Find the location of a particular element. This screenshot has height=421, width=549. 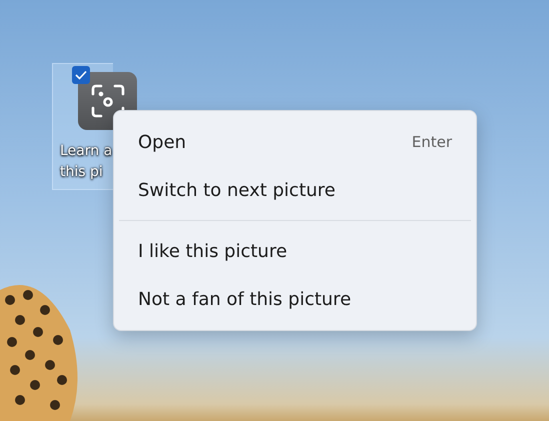

menu-item: Not a fan of this picture is located at coordinates (295, 299).